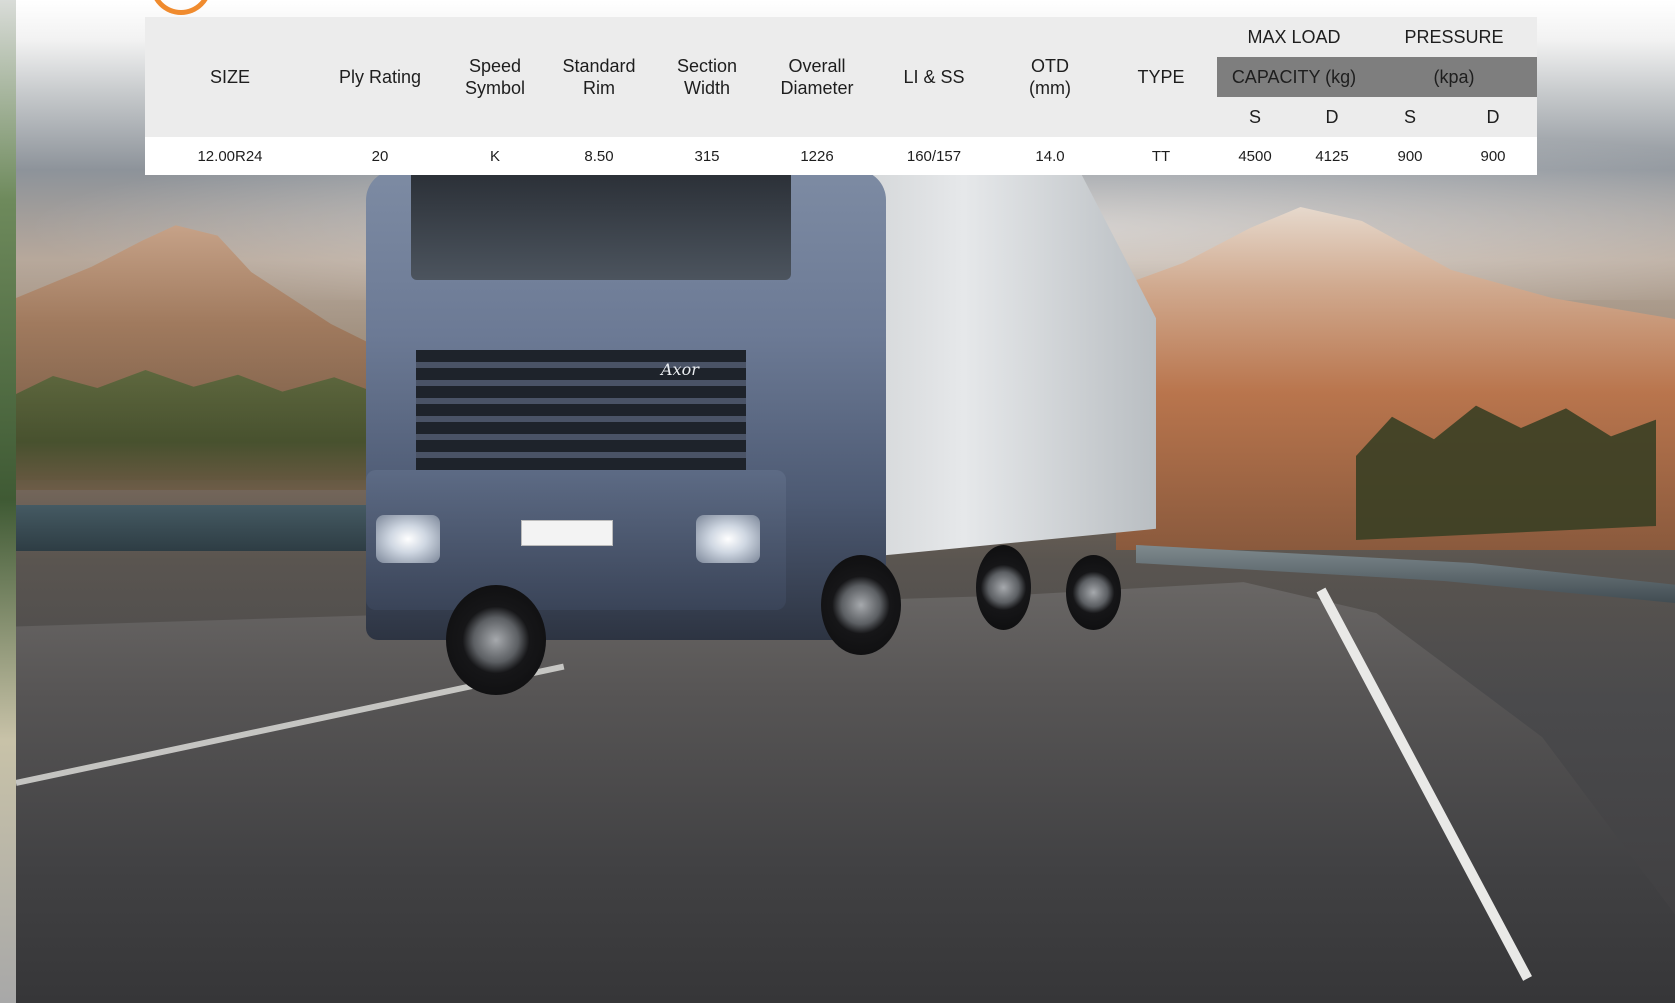  I want to click on header-type: TYPE, so click(1161, 77).